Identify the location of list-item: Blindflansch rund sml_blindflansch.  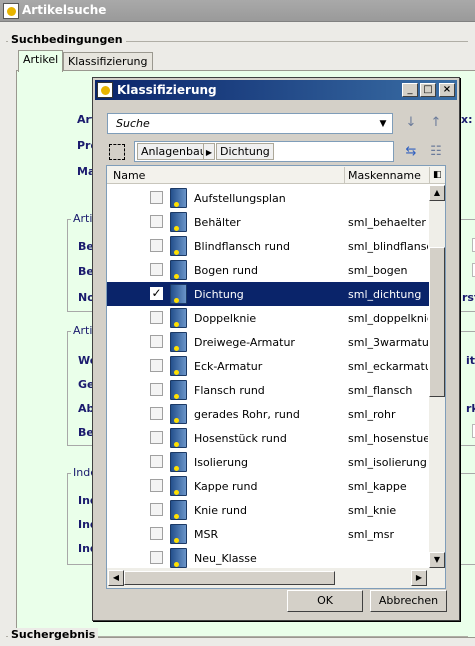
(268, 246).